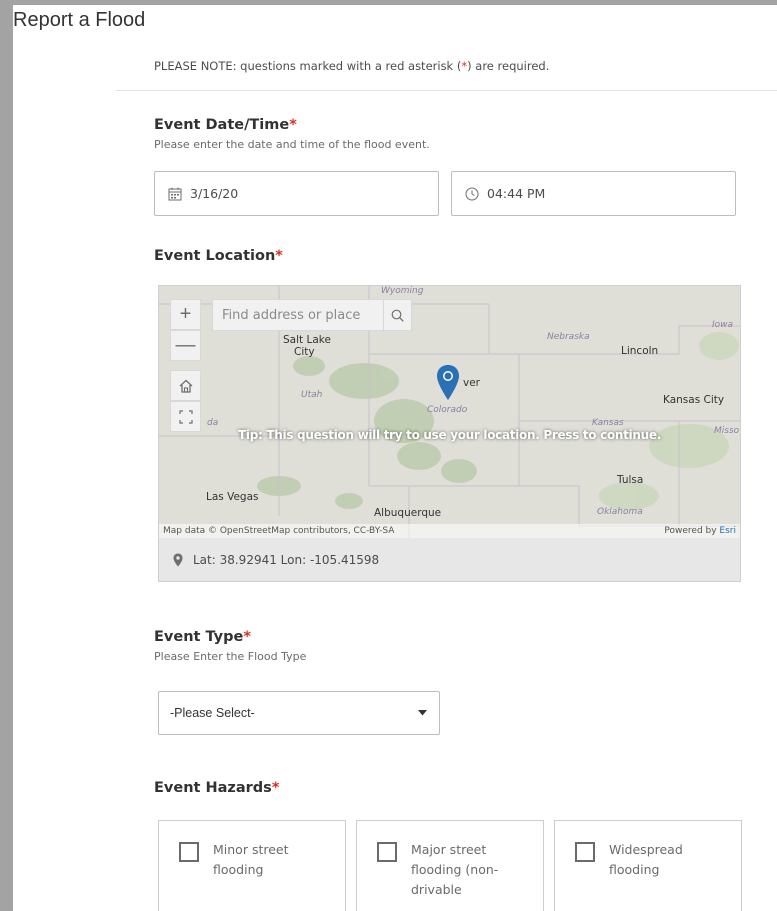  I want to click on calendar-icon, so click(175, 193).